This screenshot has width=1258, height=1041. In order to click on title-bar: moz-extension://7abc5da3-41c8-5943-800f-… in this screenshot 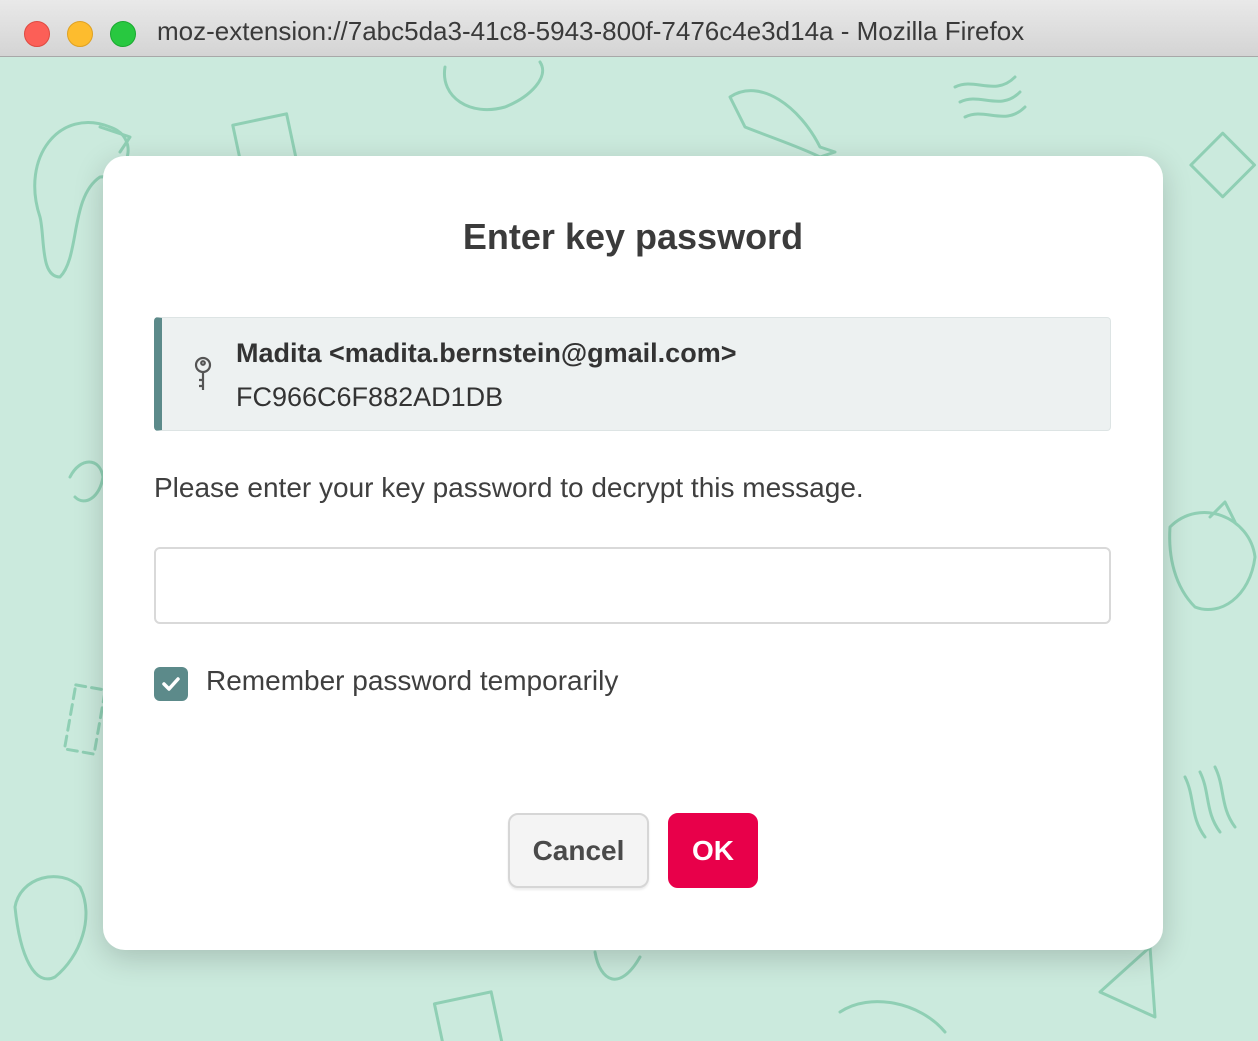, I will do `click(629, 28)`.